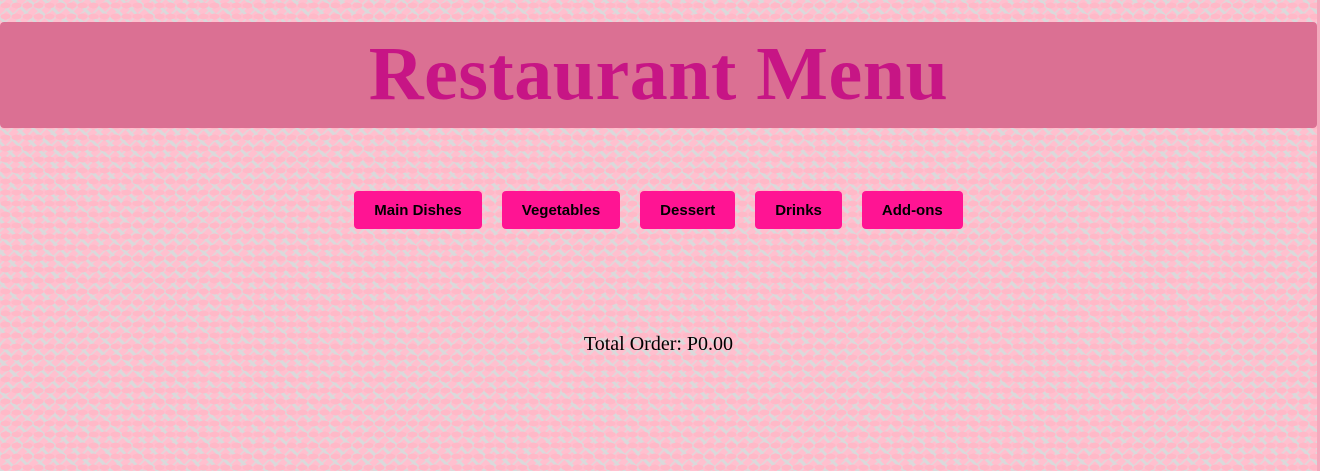 This screenshot has width=1320, height=471. Describe the element at coordinates (688, 210) in the screenshot. I see `dessert-button: Dessert` at that location.